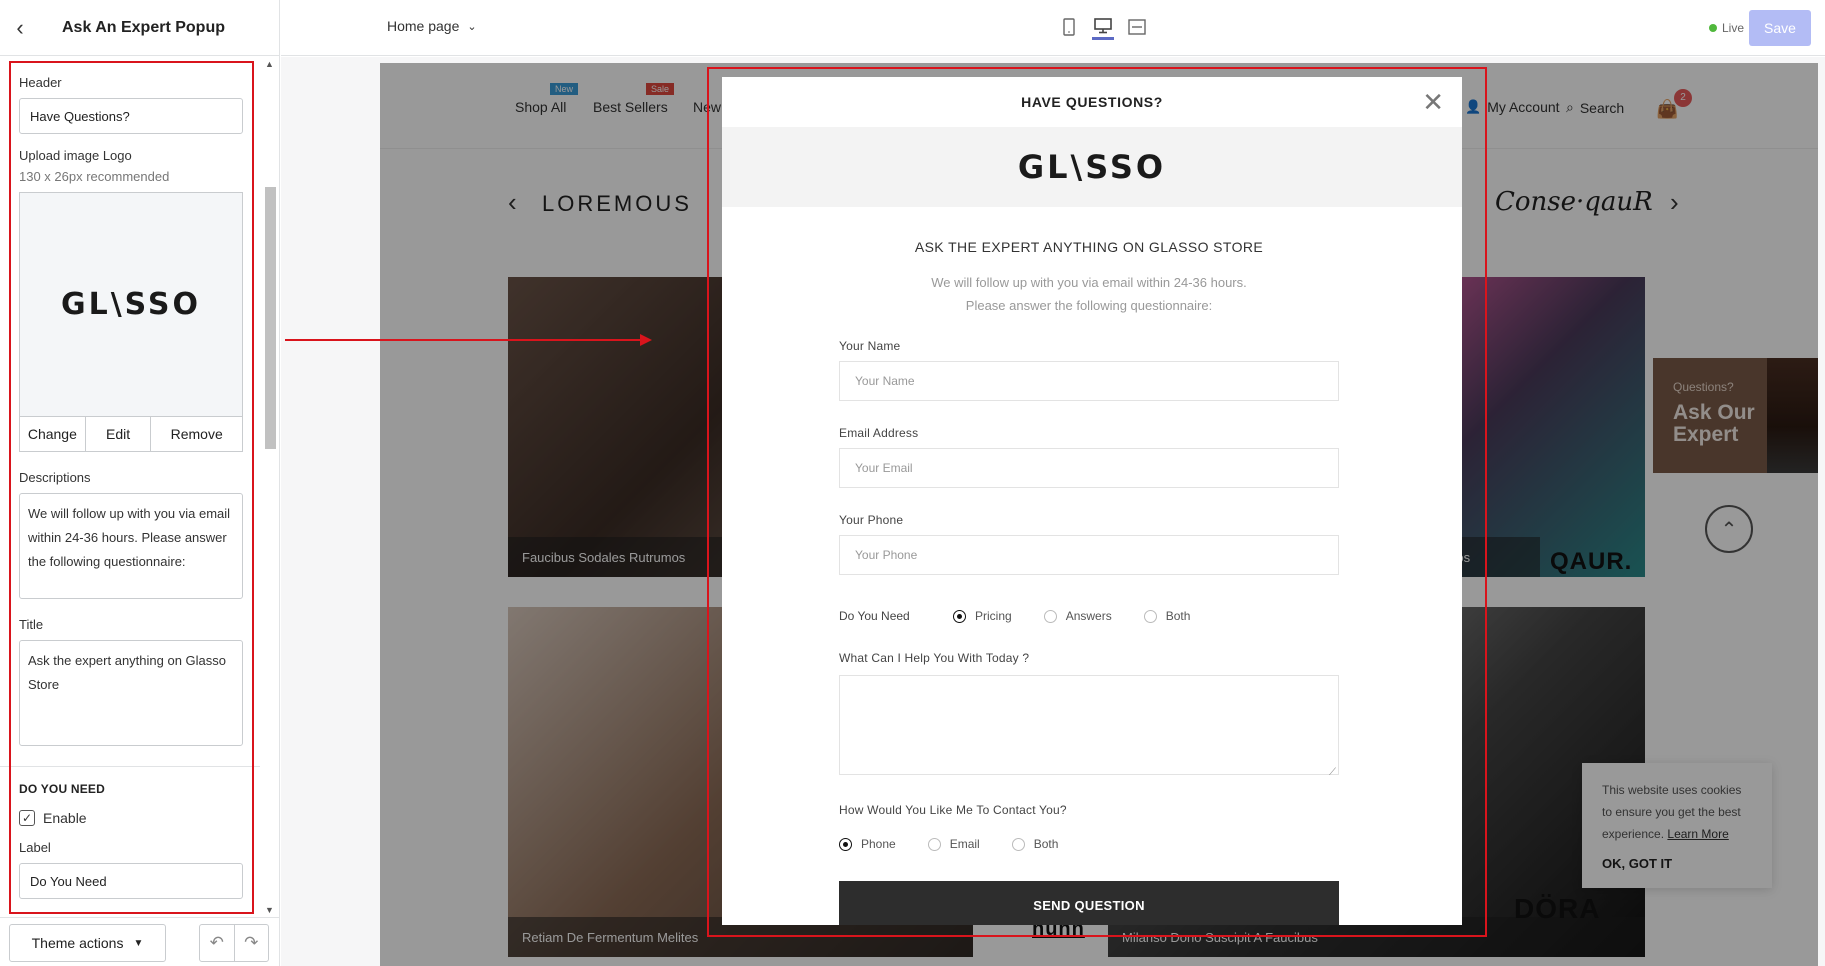 This screenshot has width=1825, height=966. What do you see at coordinates (1092, 102) in the screenshot?
I see `modal-title: HAVE QUESTIONS?` at bounding box center [1092, 102].